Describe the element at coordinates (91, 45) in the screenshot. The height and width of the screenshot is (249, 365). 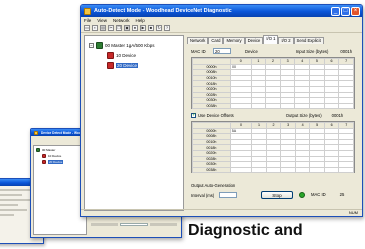
I see `collapse-icon: −` at that location.